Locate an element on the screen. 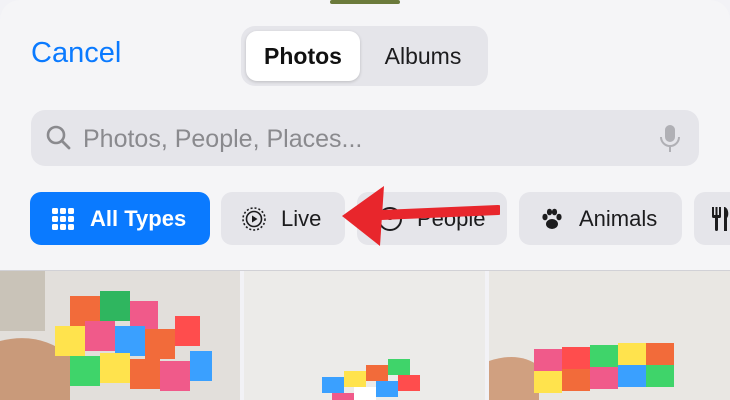  paw-icon is located at coordinates (552, 218).